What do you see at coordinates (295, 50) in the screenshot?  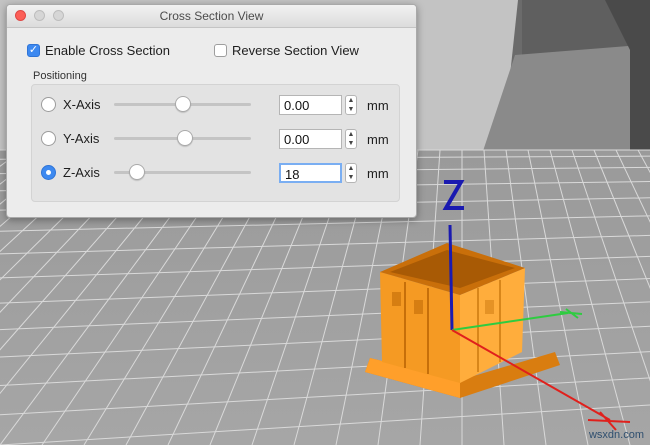 I see `reverse-section-view-label: Reverse Section View` at bounding box center [295, 50].